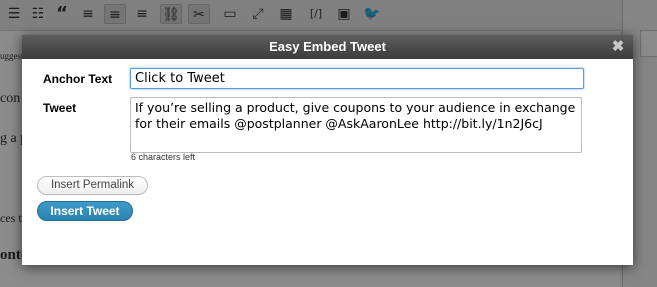 This screenshot has height=287, width=657. What do you see at coordinates (92, 185) in the screenshot?
I see `insert-permalink-button: Insert Permalink` at bounding box center [92, 185].